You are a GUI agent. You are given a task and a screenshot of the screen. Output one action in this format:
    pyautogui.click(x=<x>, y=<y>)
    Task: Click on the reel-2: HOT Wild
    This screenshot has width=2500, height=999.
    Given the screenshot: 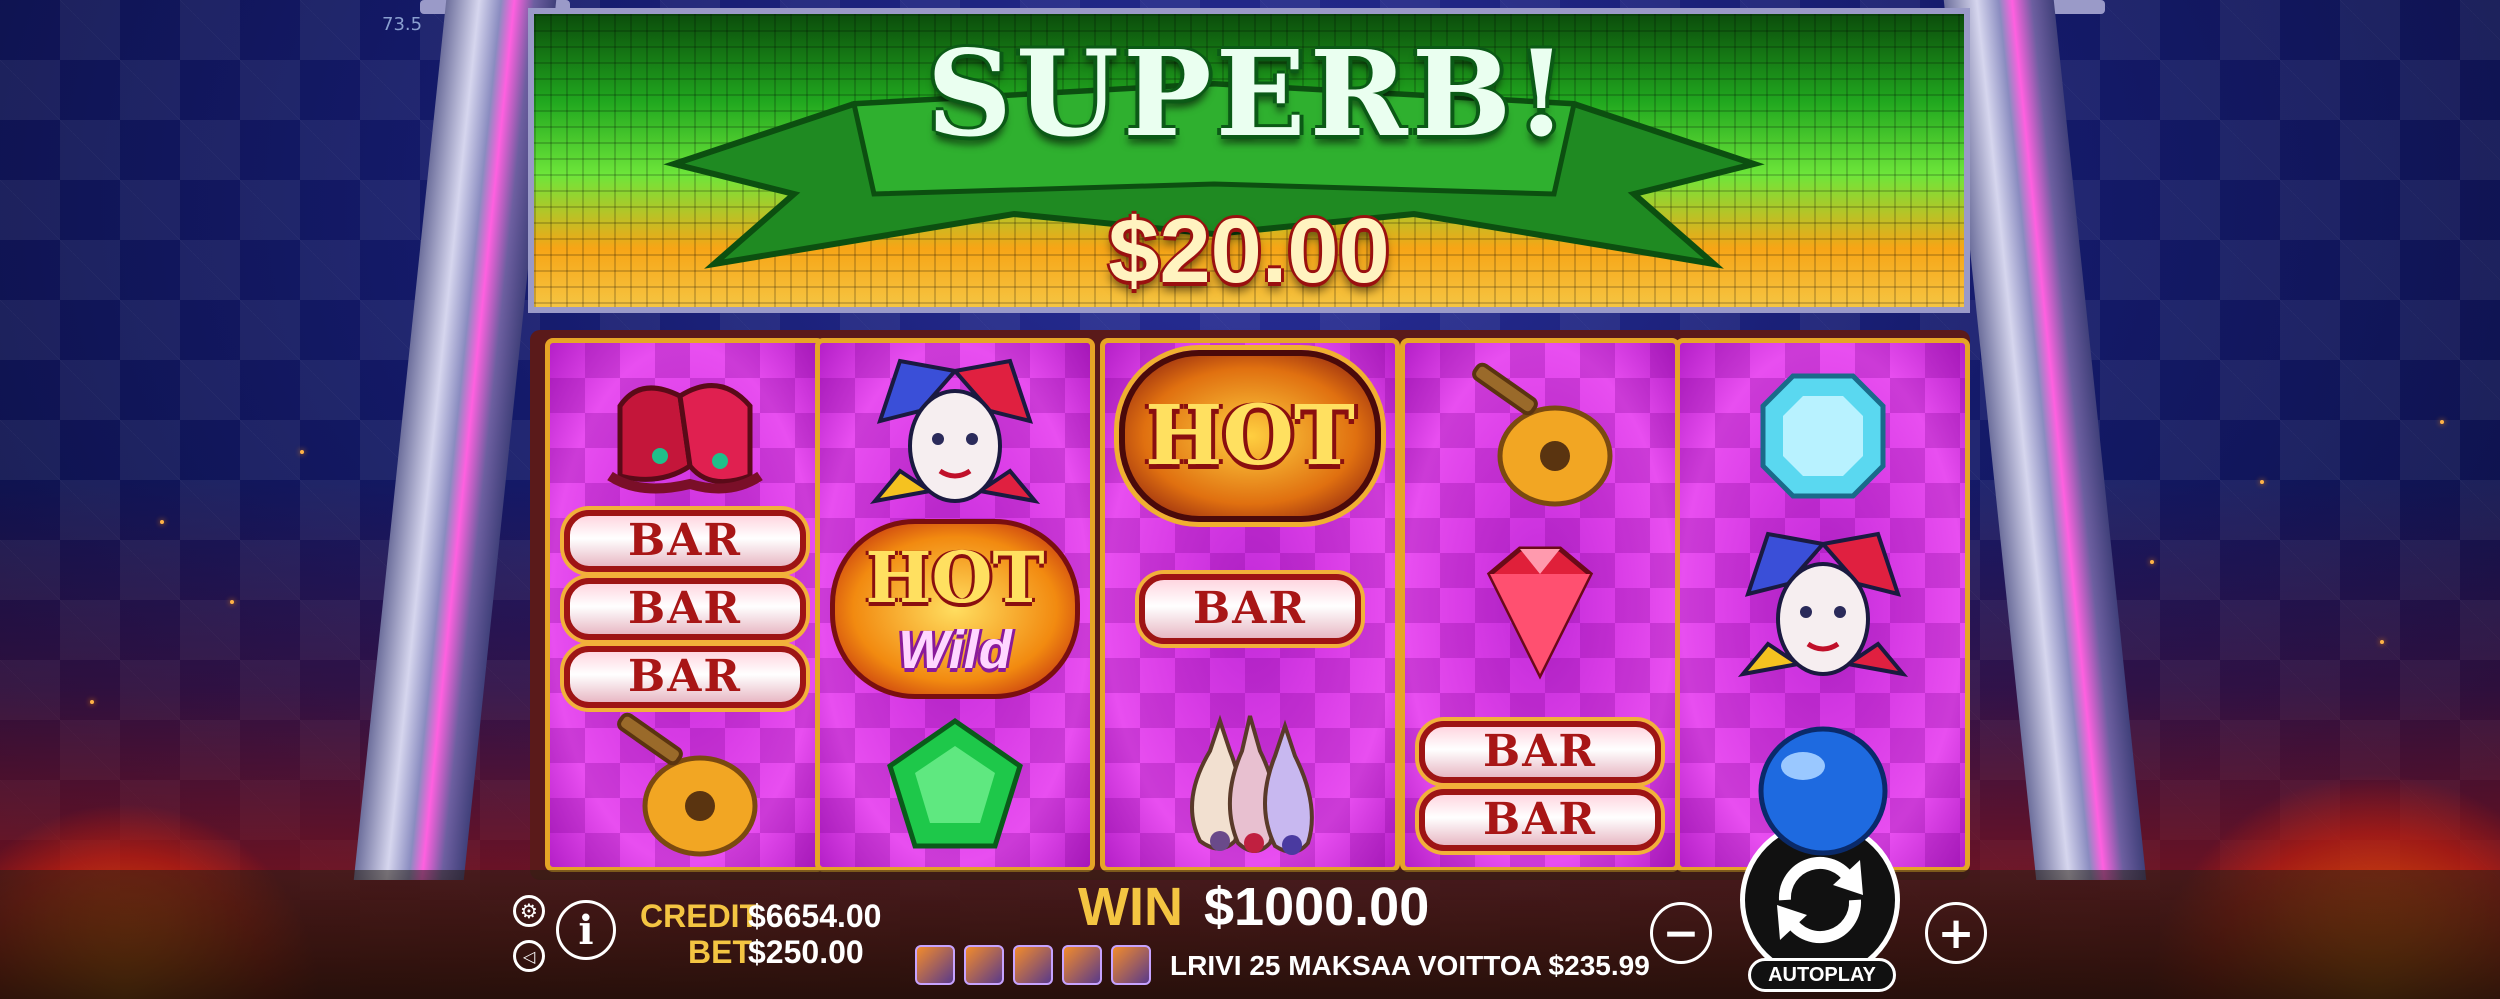 What is the action you would take?
    pyautogui.click(x=955, y=605)
    